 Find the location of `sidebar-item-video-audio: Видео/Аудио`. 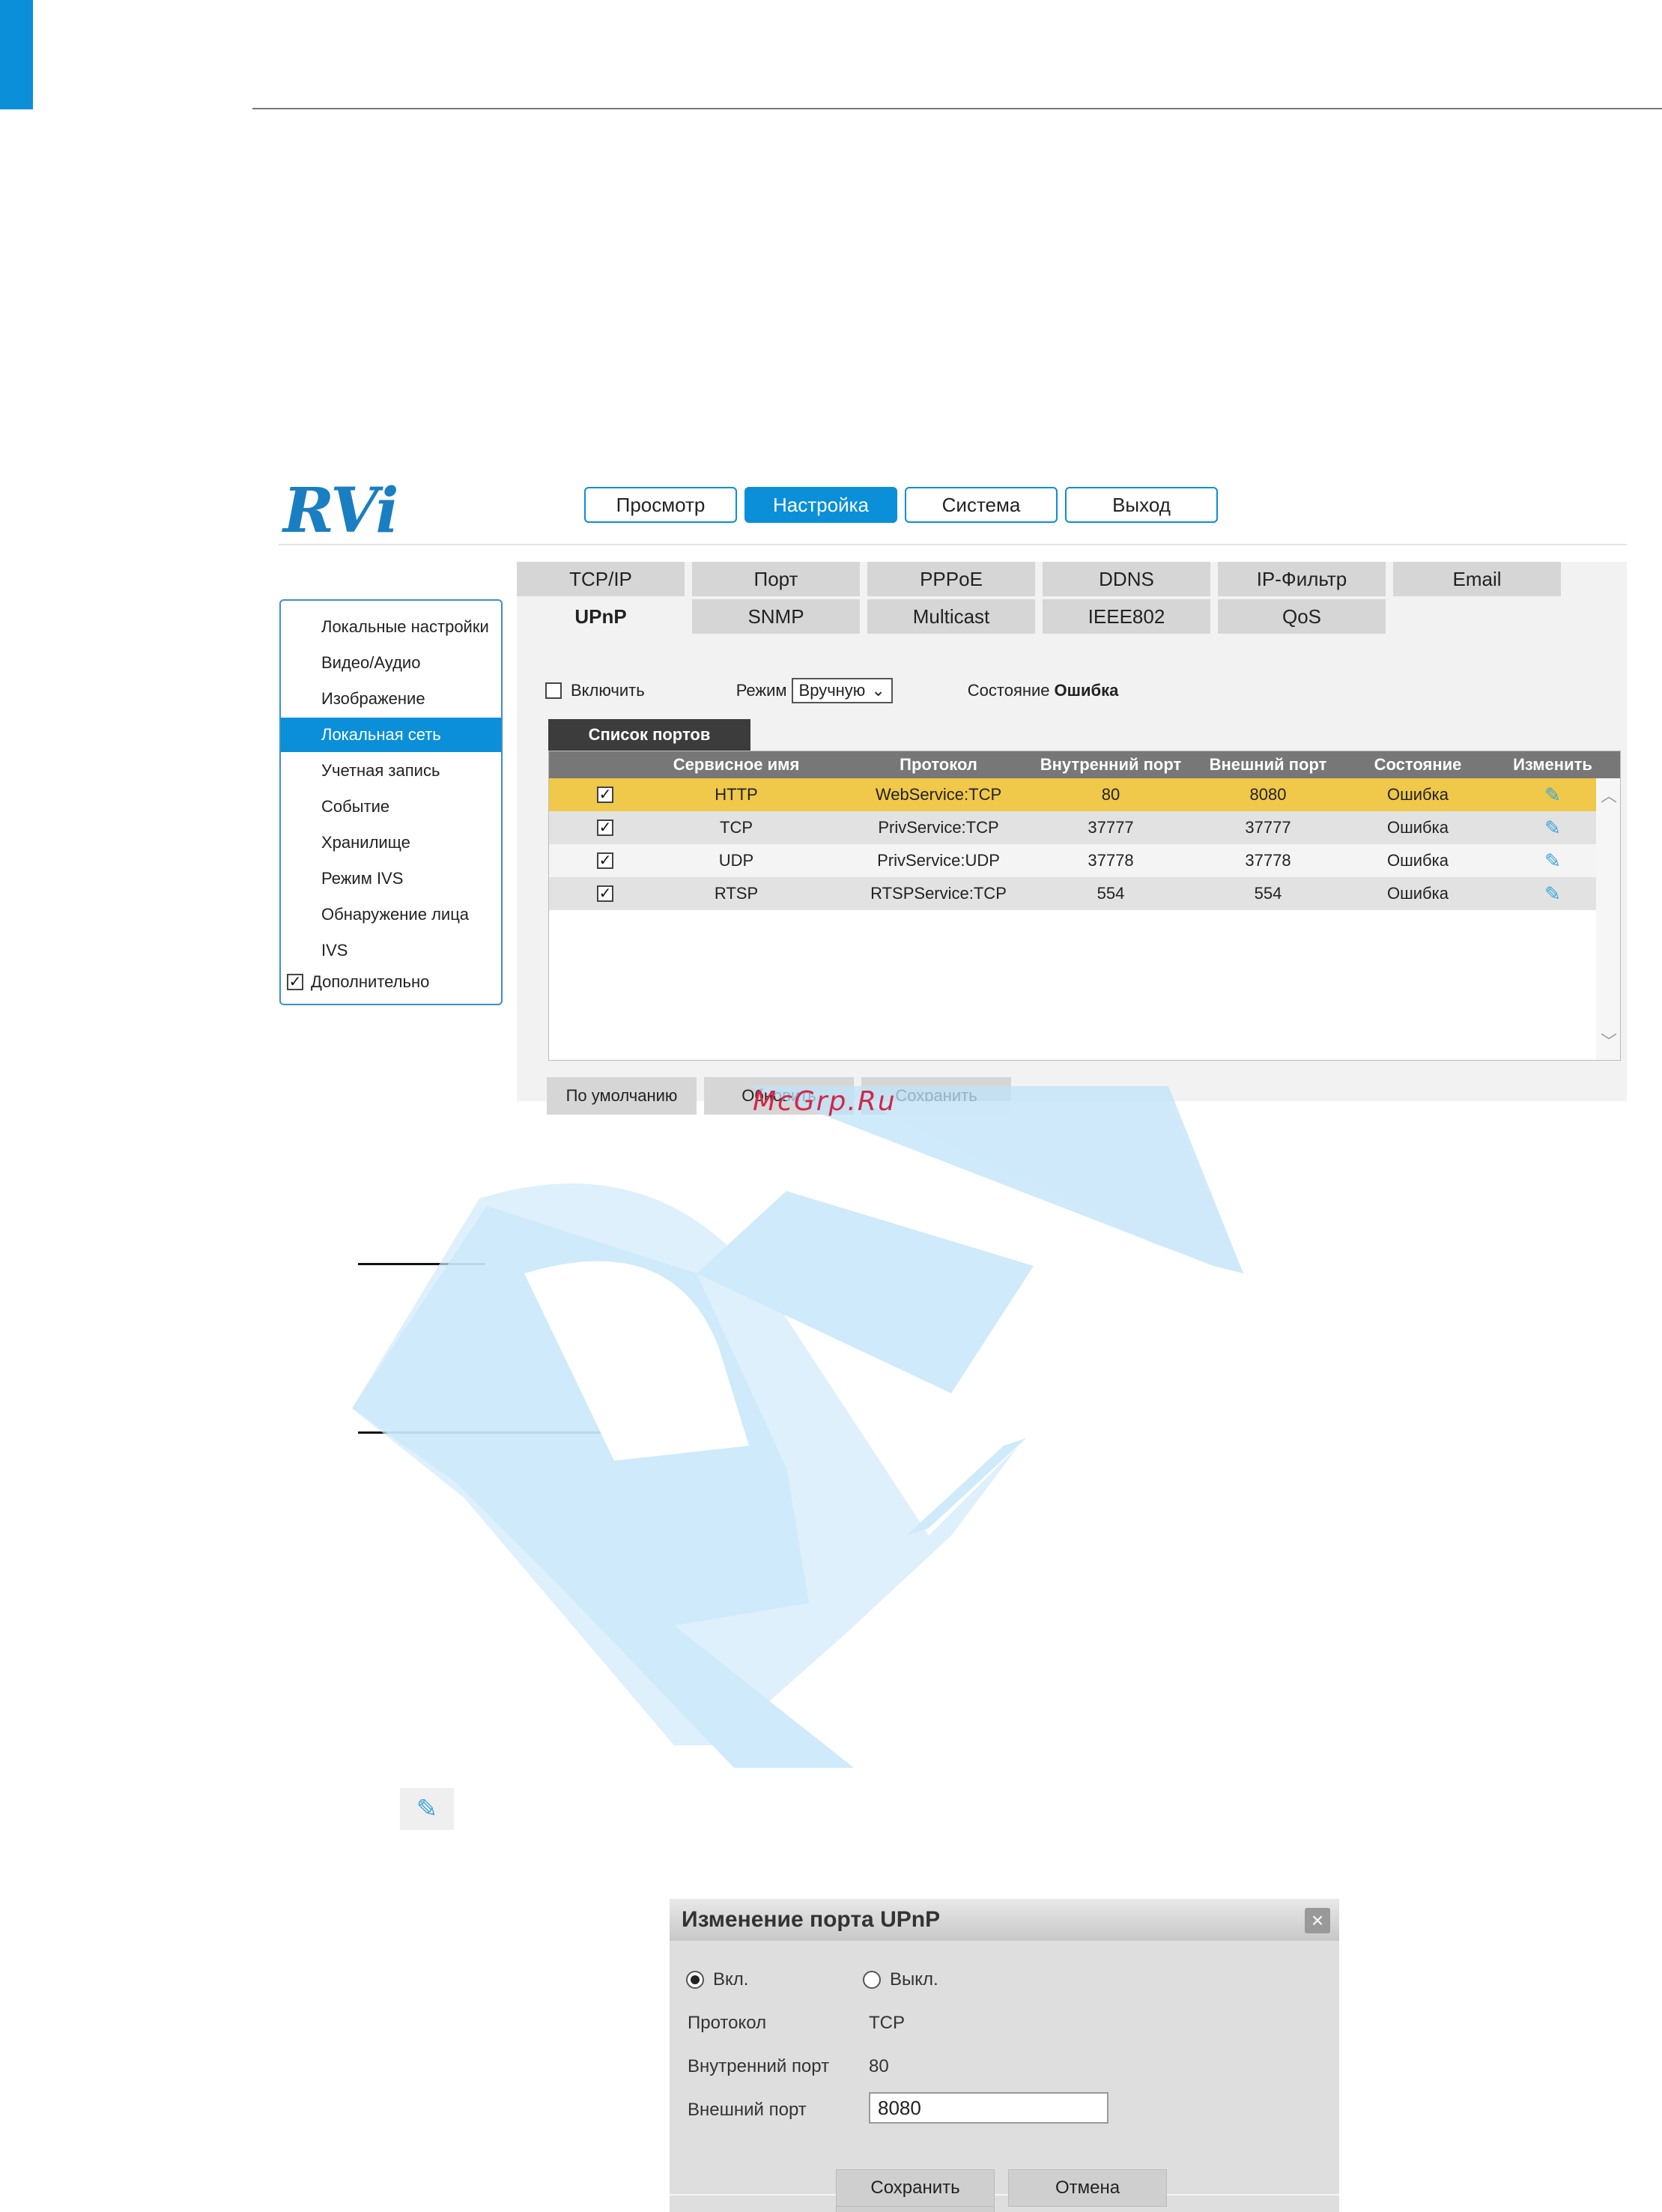

sidebar-item-video-audio: Видео/Аудио is located at coordinates (391, 663).